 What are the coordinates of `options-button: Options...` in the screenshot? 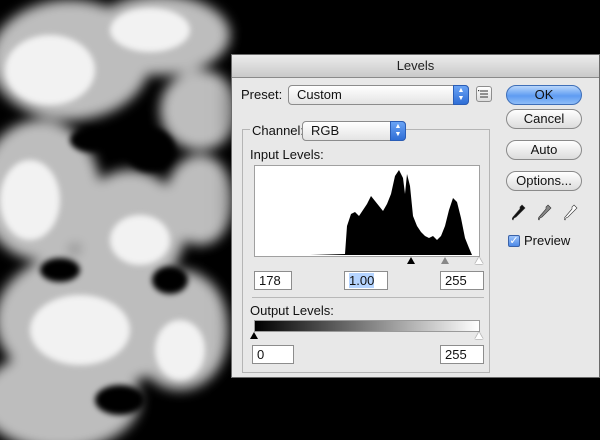 It's located at (544, 181).